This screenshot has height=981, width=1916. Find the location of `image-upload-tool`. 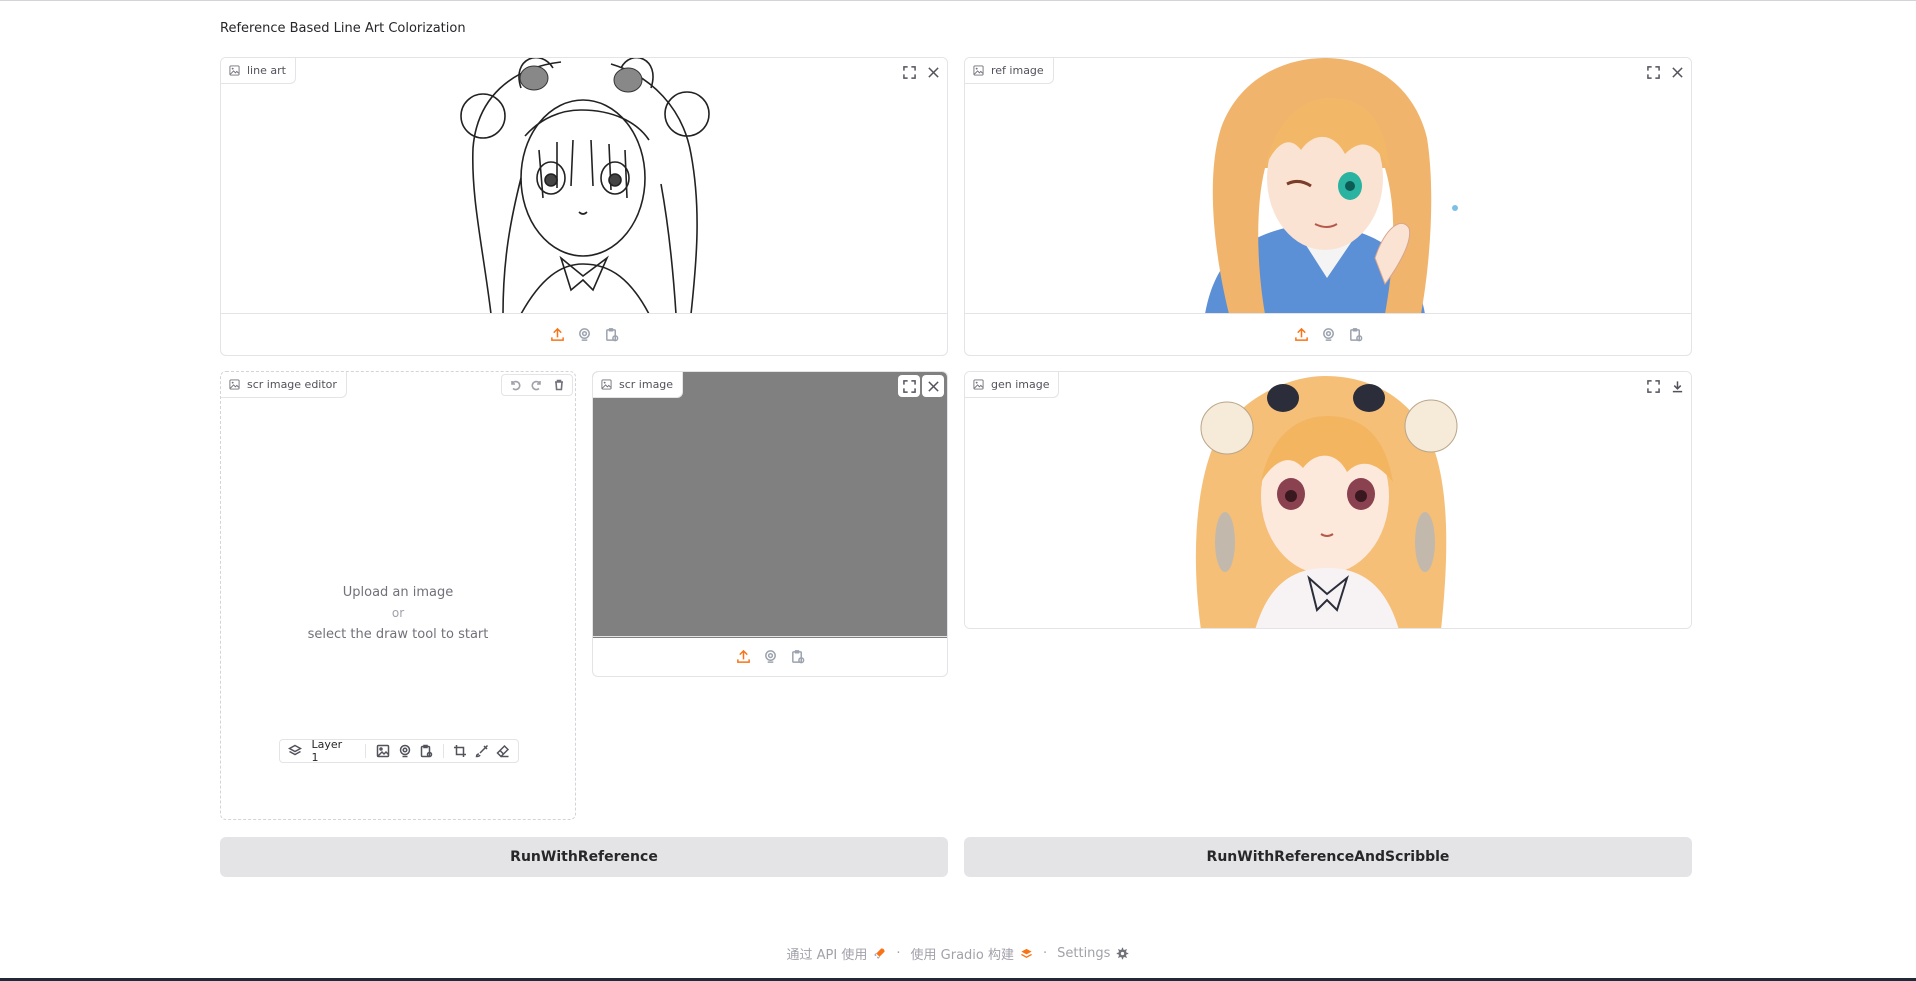

image-upload-tool is located at coordinates (382, 751).